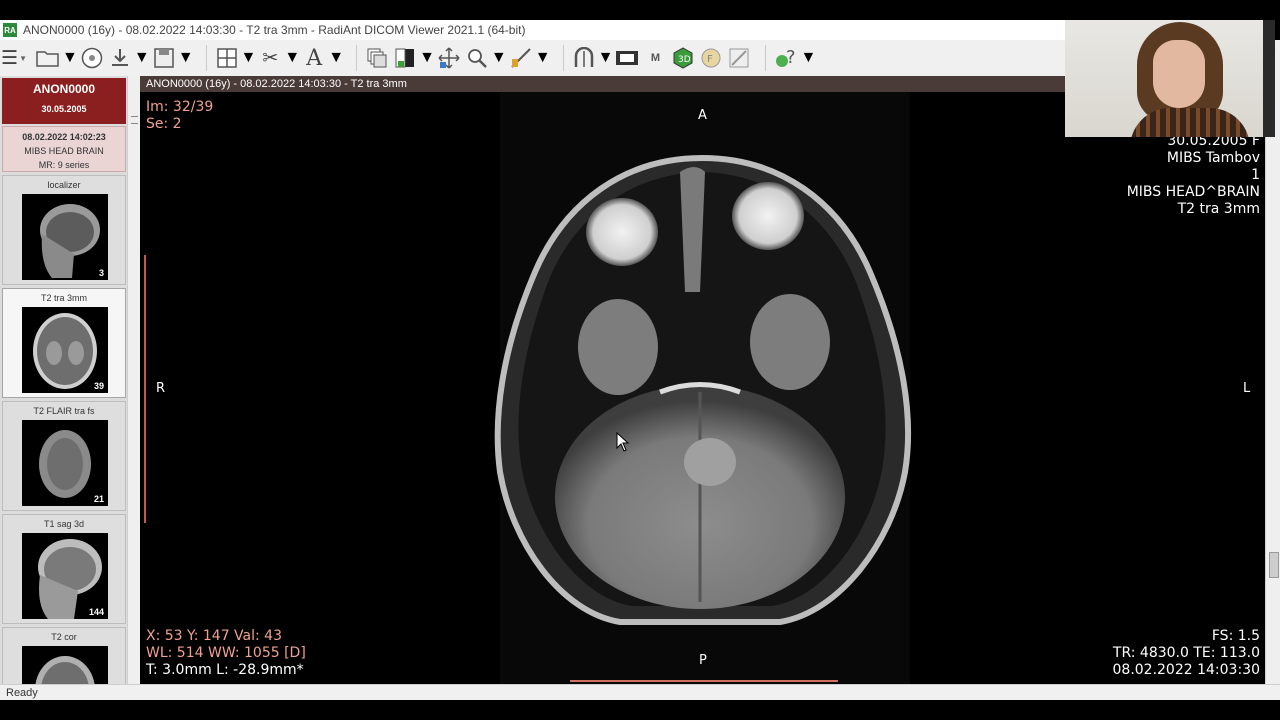  What do you see at coordinates (703, 660) in the screenshot?
I see `orientation-bottom: P` at bounding box center [703, 660].